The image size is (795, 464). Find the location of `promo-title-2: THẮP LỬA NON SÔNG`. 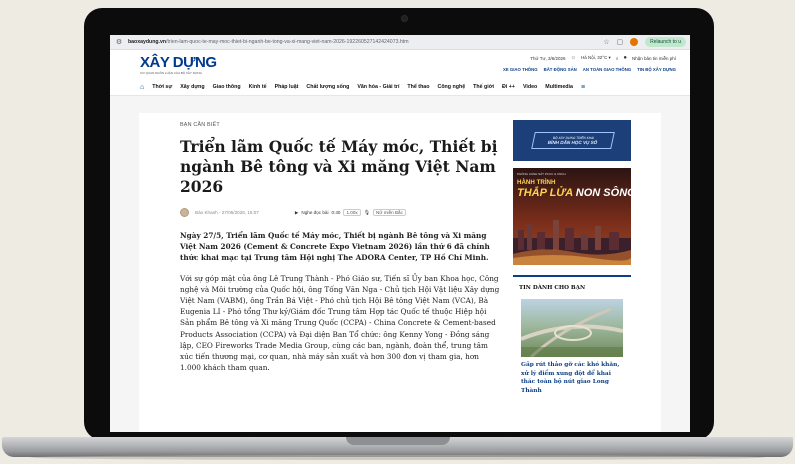

promo-title-2: THẮP LỬA NON SÔNG is located at coordinates (574, 193).